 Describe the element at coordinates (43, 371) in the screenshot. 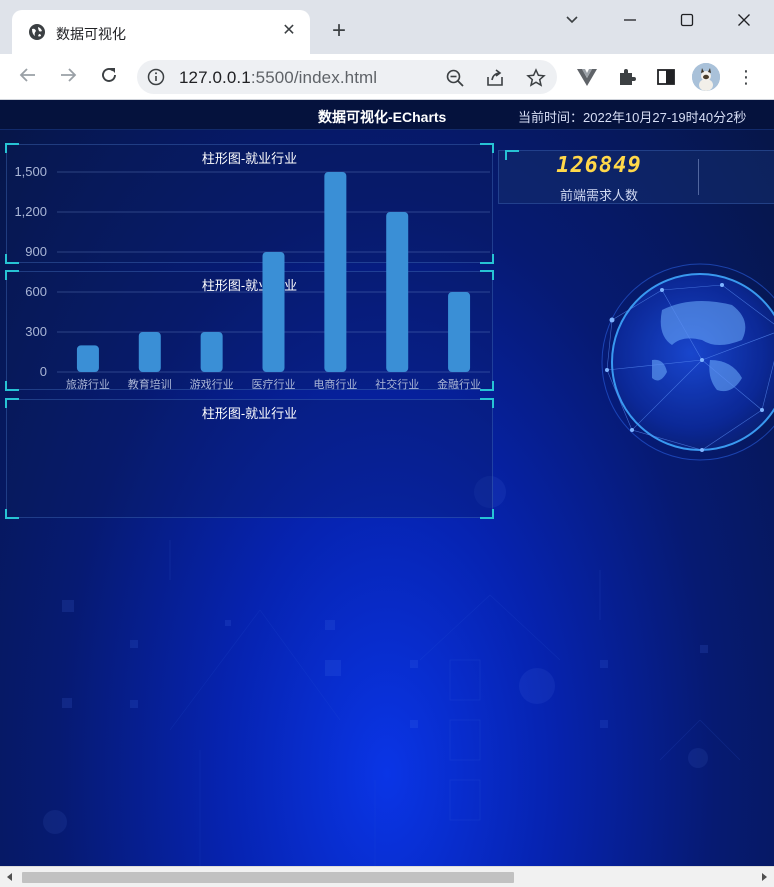

I see `y-tick-label: 0` at that location.